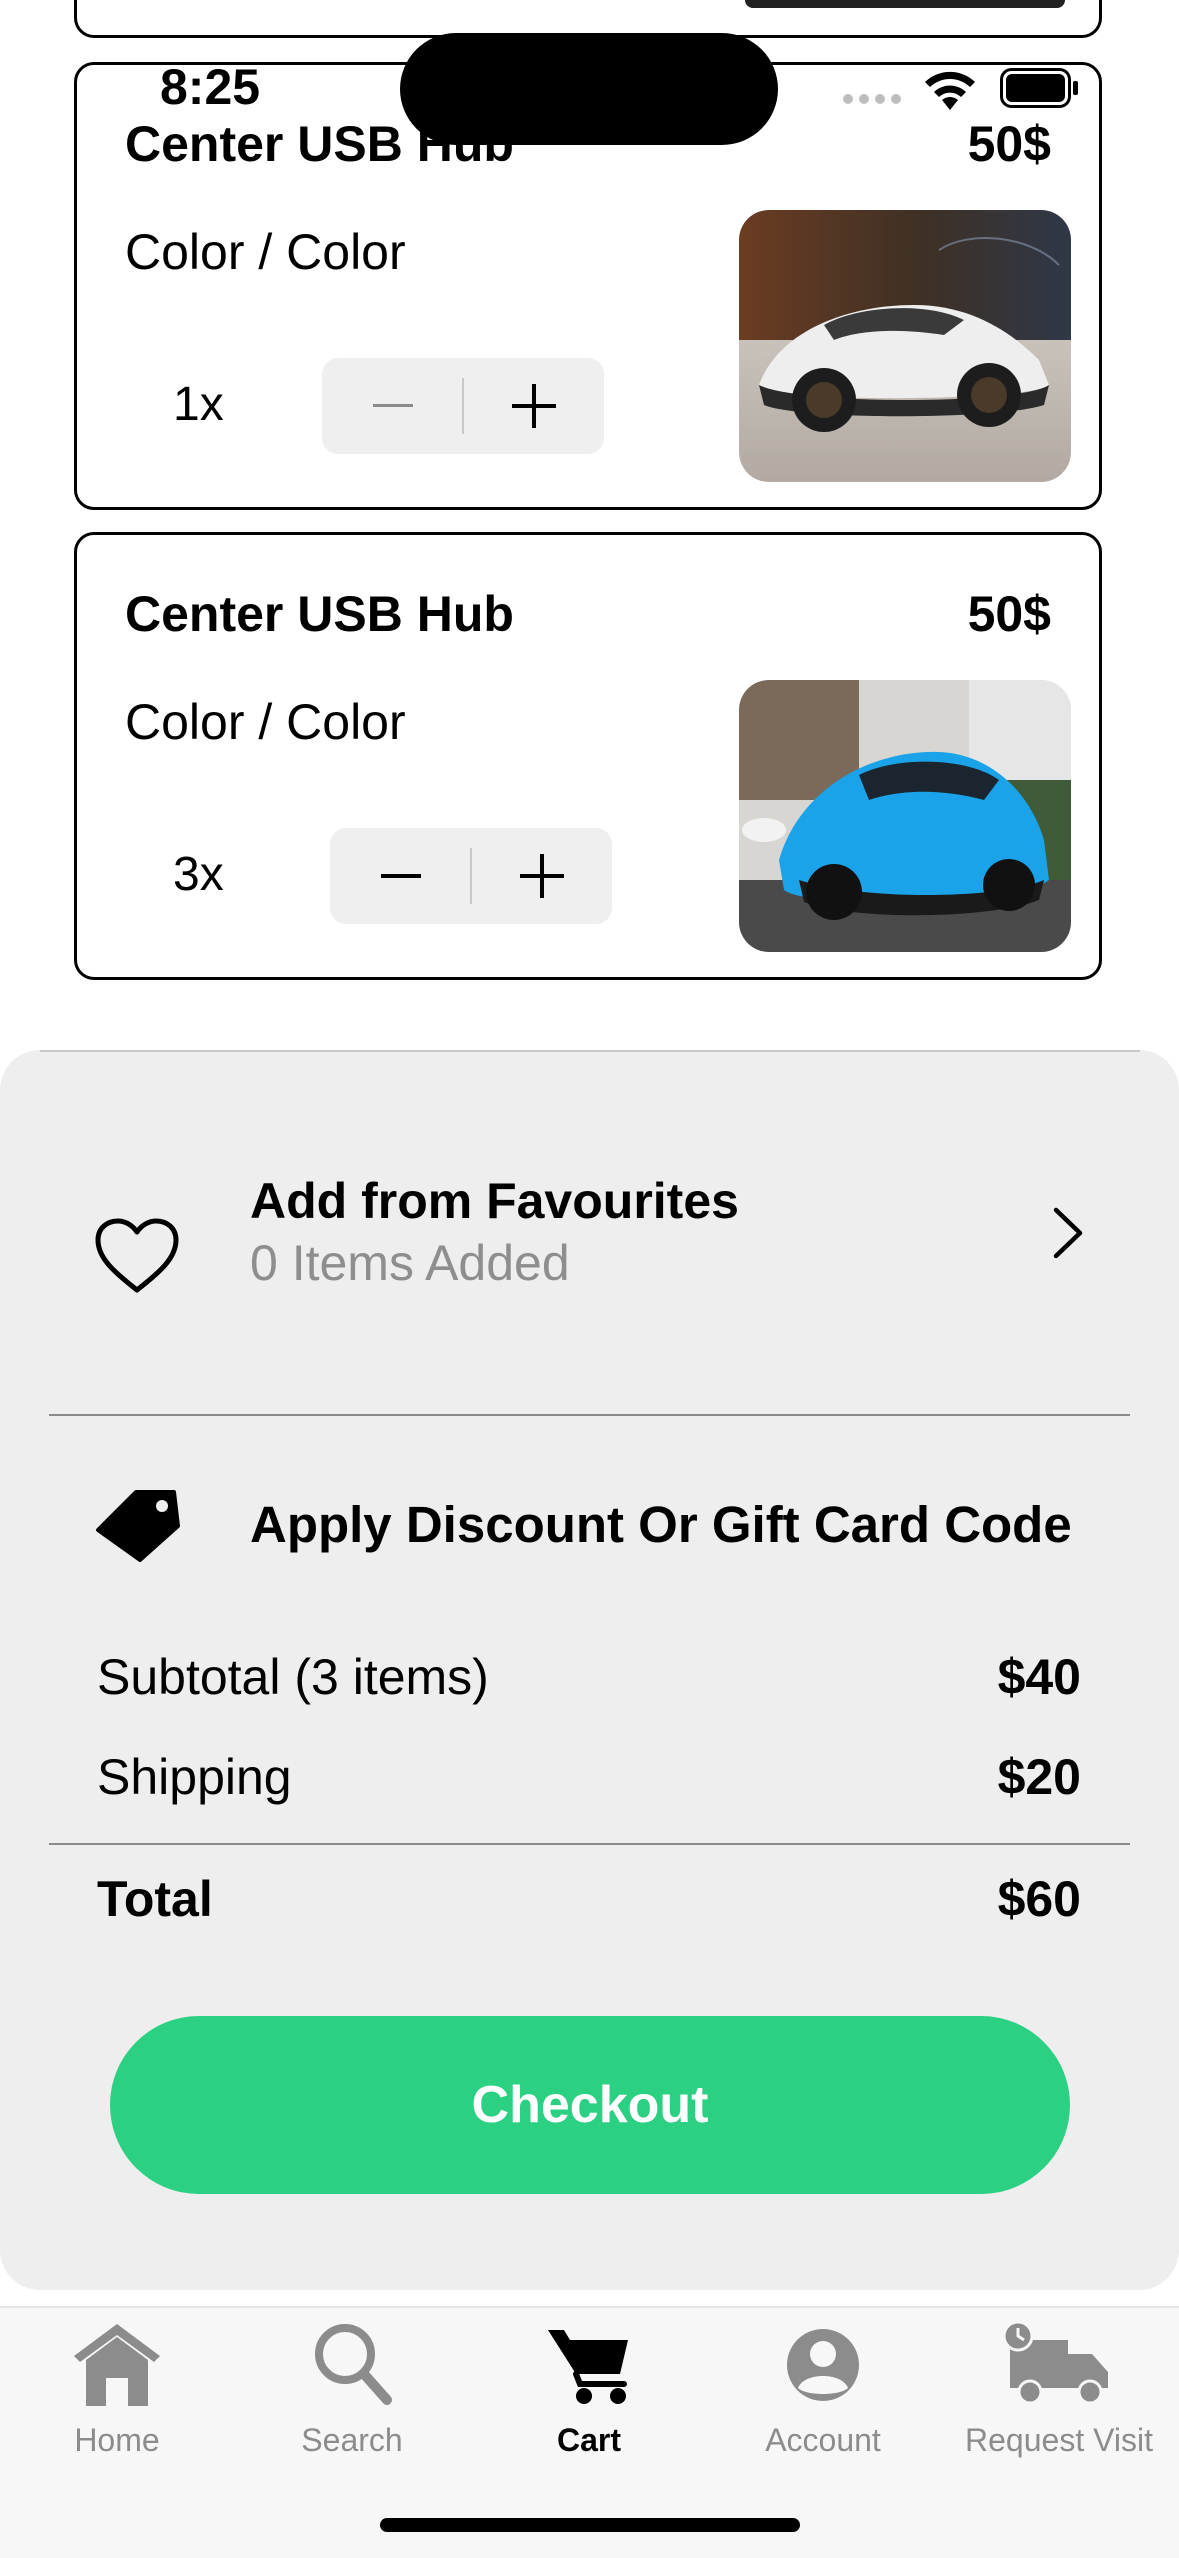 The width and height of the screenshot is (1179, 2558). What do you see at coordinates (352, 2440) in the screenshot?
I see `tab-label: Search` at bounding box center [352, 2440].